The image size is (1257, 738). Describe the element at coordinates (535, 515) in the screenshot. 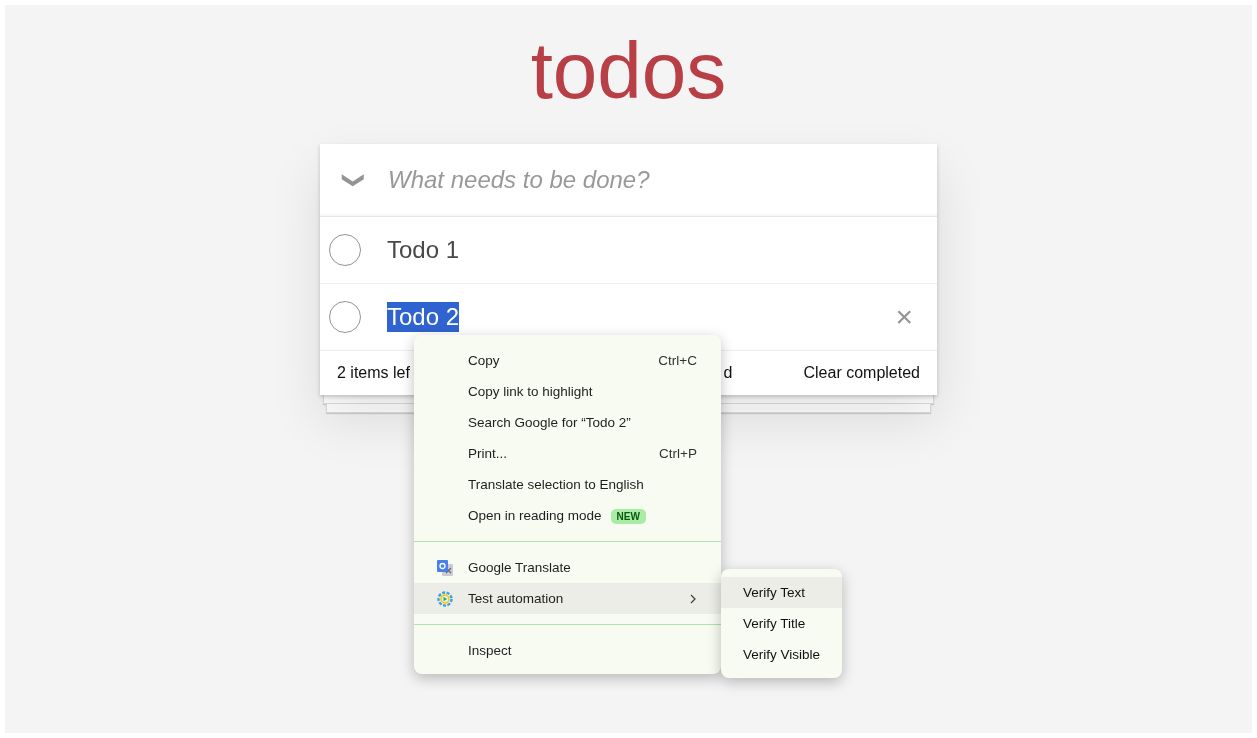

I see `menu-item-label: Open in reading mode` at that location.